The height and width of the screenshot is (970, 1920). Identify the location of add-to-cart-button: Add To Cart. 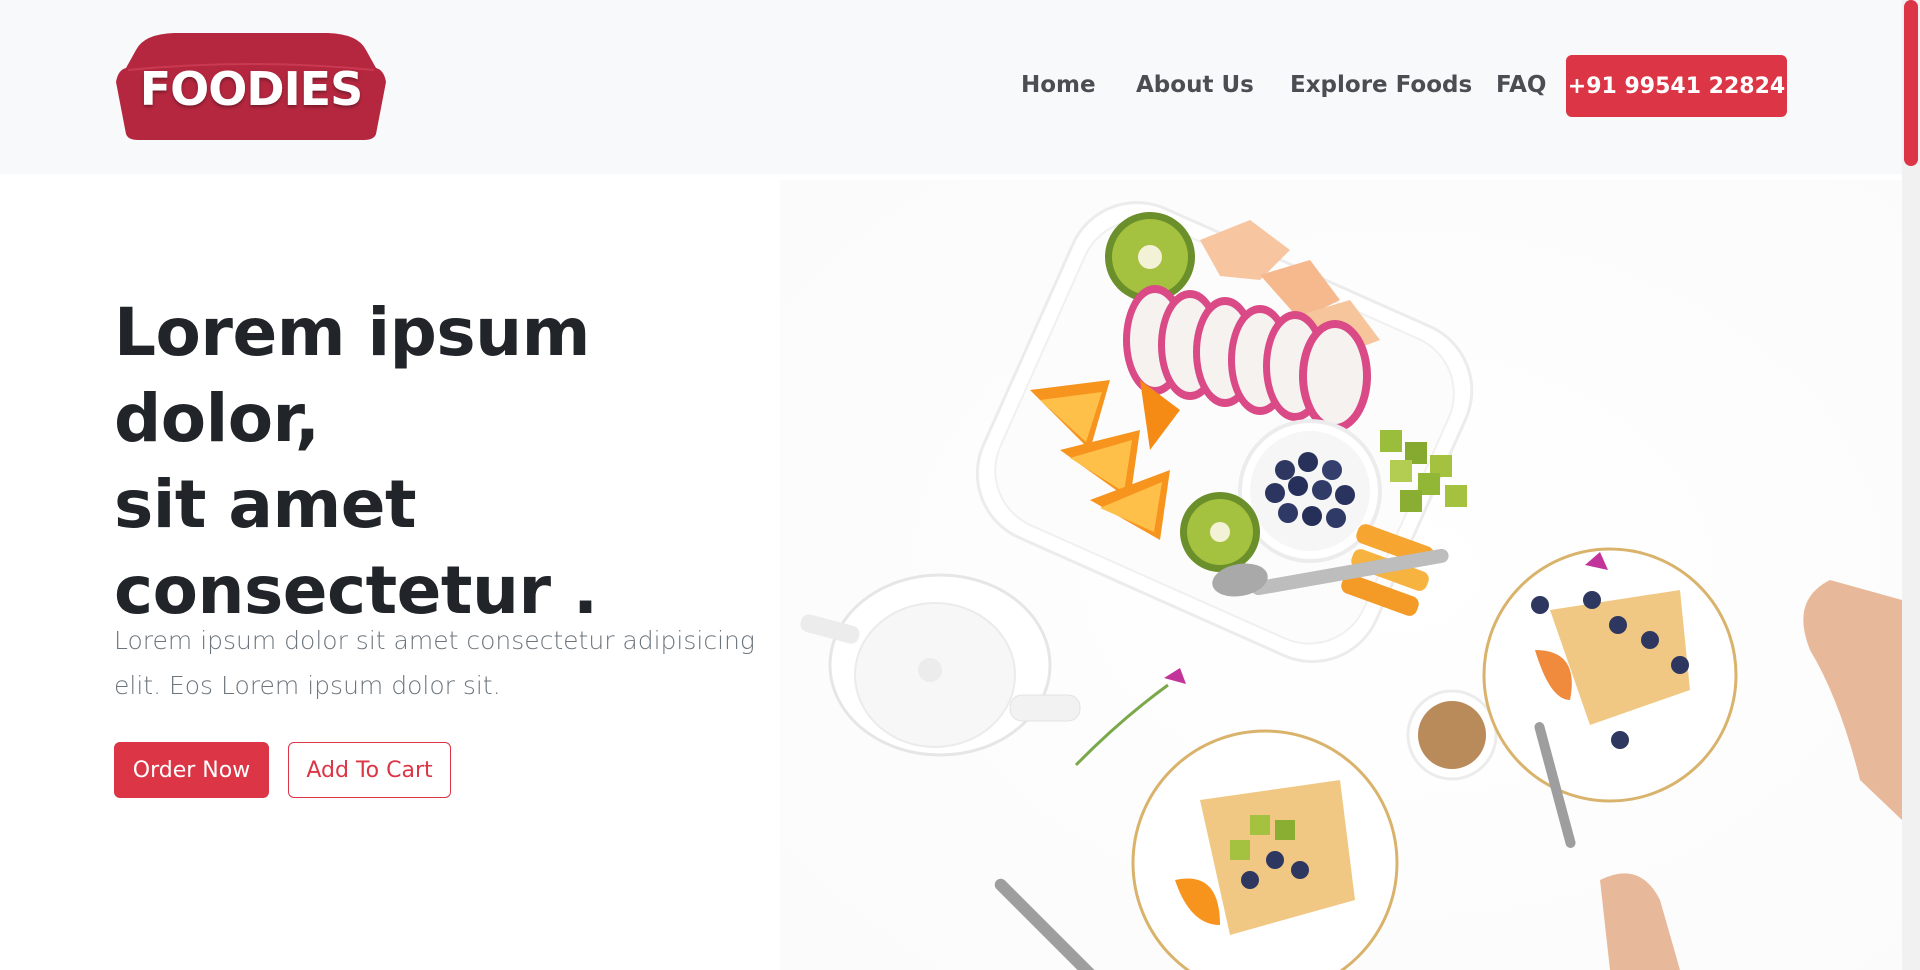
(369, 770).